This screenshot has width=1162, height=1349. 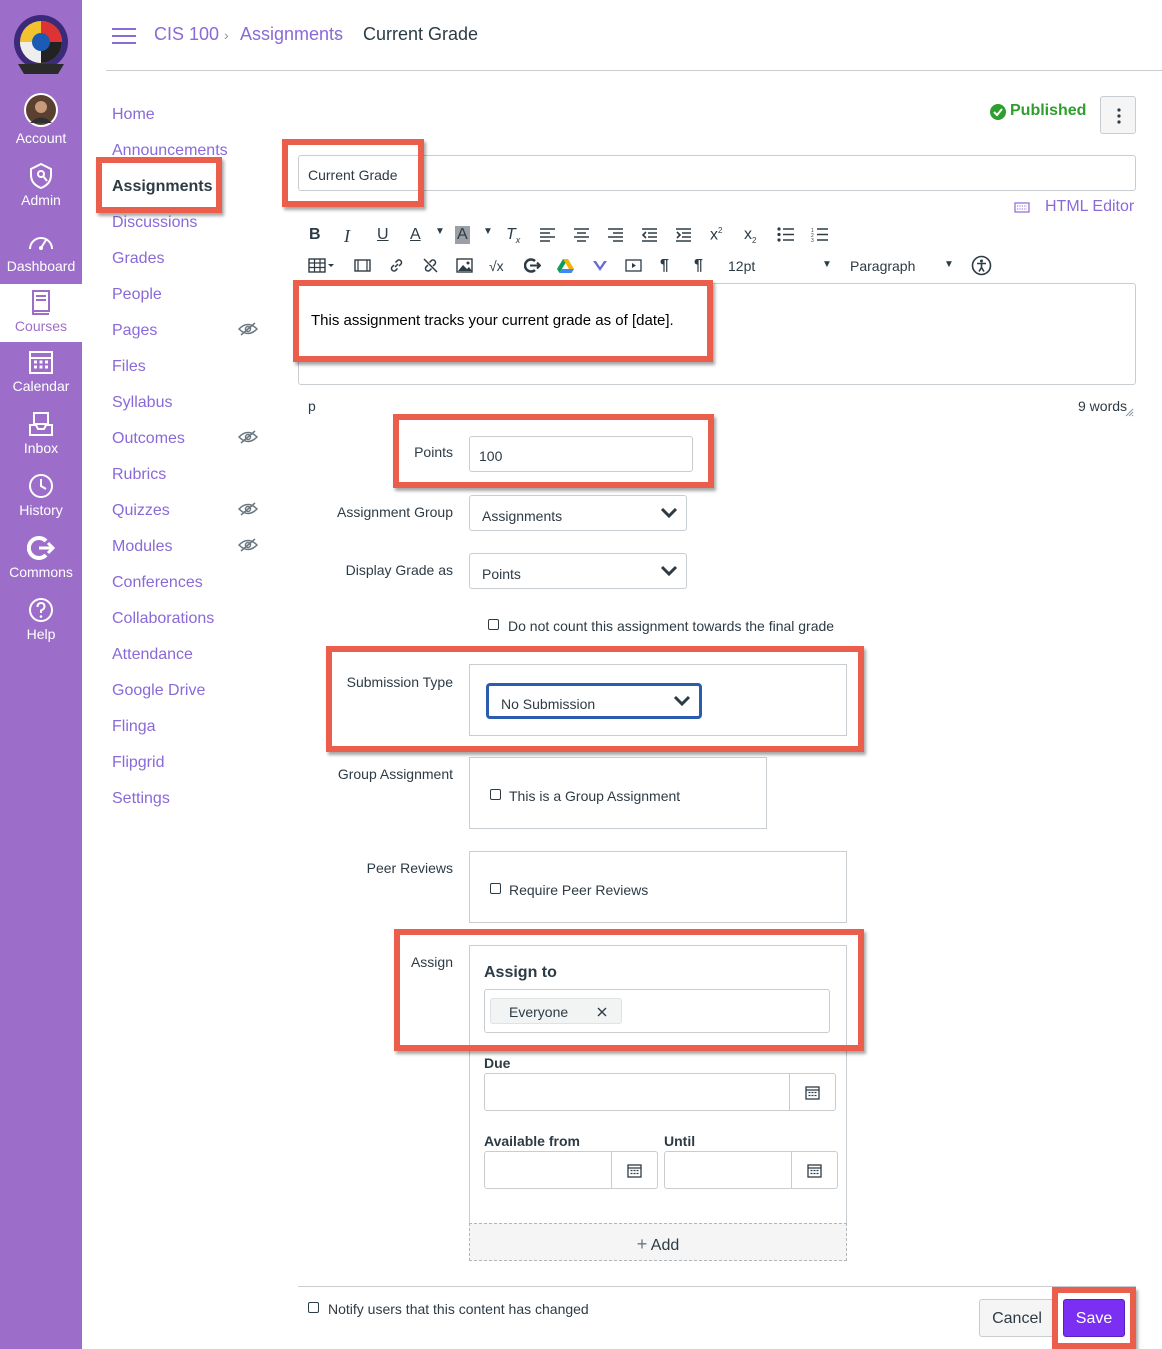 What do you see at coordinates (186, 34) in the screenshot?
I see `breadcrumb-course: CIS 100` at bounding box center [186, 34].